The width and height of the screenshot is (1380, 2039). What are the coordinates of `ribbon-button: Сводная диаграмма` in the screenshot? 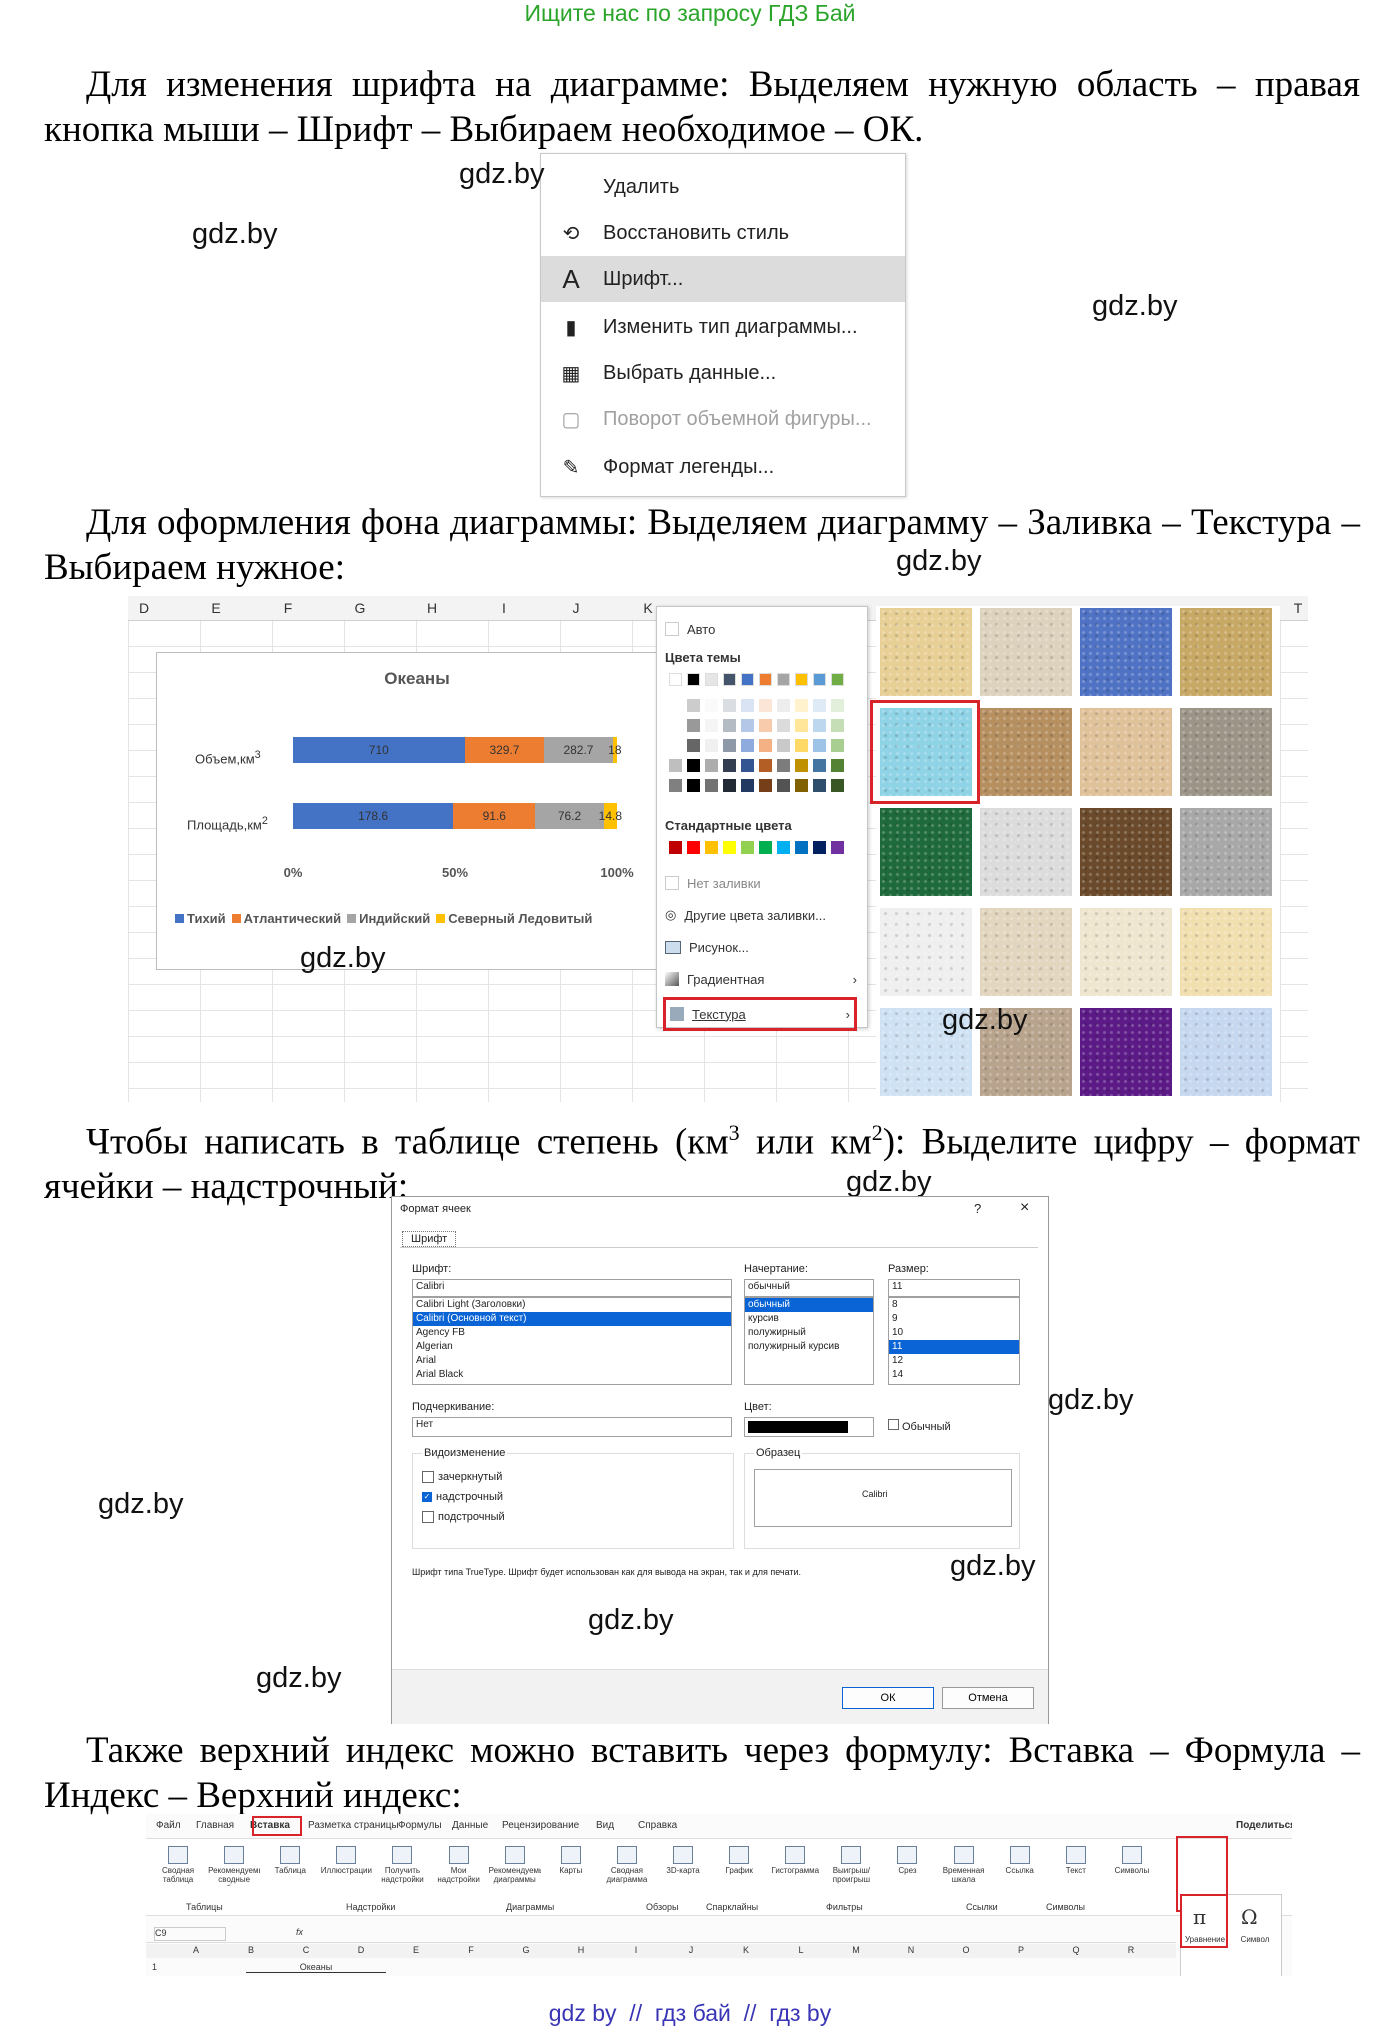 It's located at (627, 1870).